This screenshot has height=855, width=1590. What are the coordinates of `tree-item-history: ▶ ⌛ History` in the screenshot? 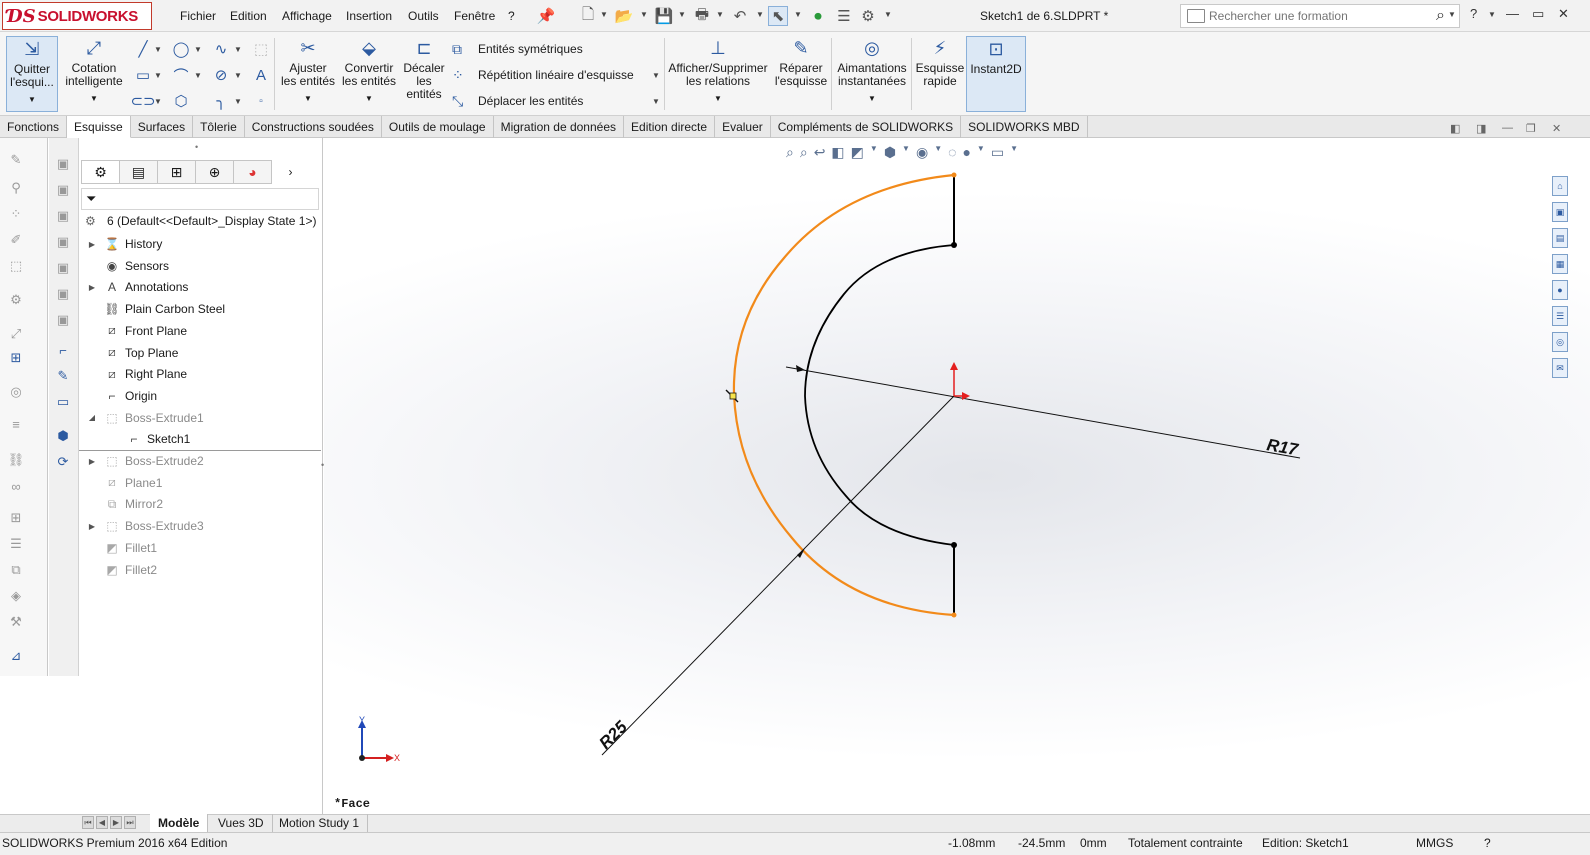 It's located at (123, 244).